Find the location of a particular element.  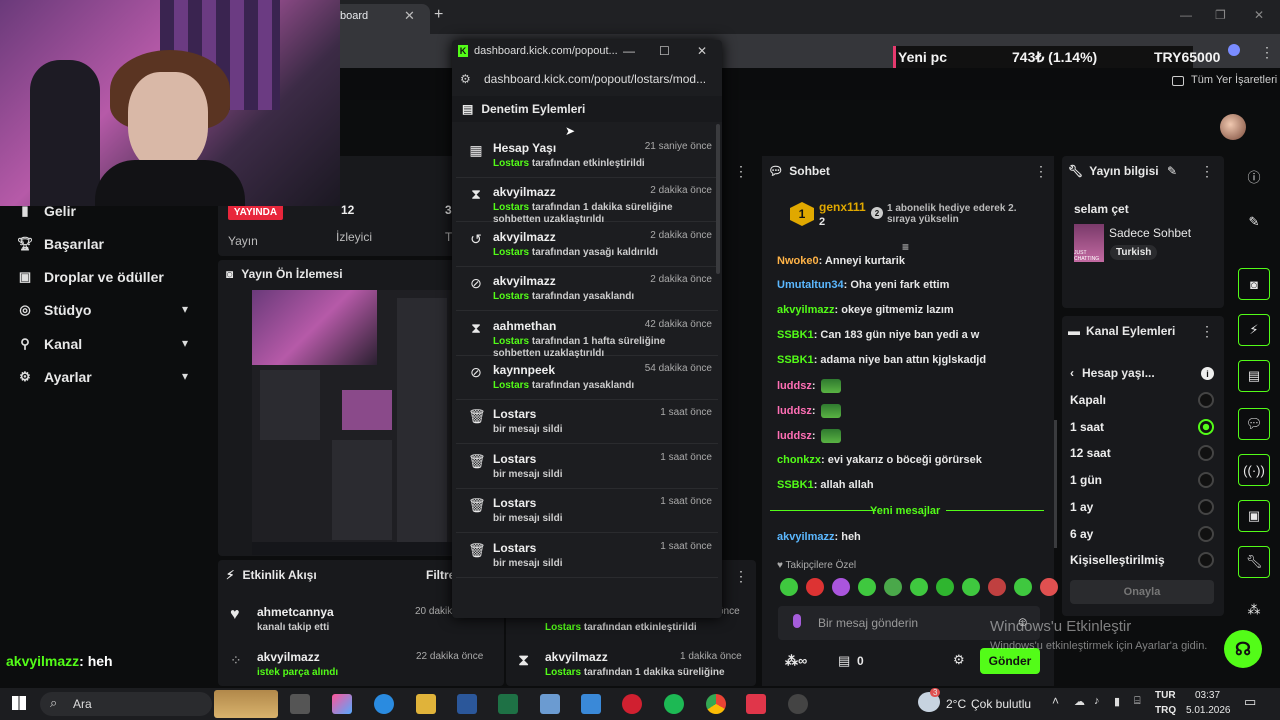

info-icon: i is located at coordinates (1207, 373).